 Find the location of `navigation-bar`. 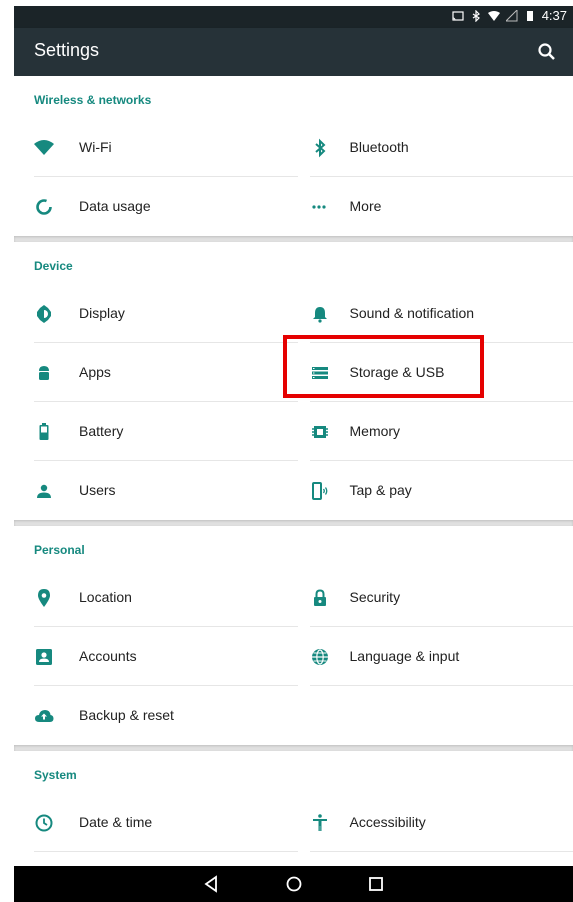

navigation-bar is located at coordinates (293, 884).